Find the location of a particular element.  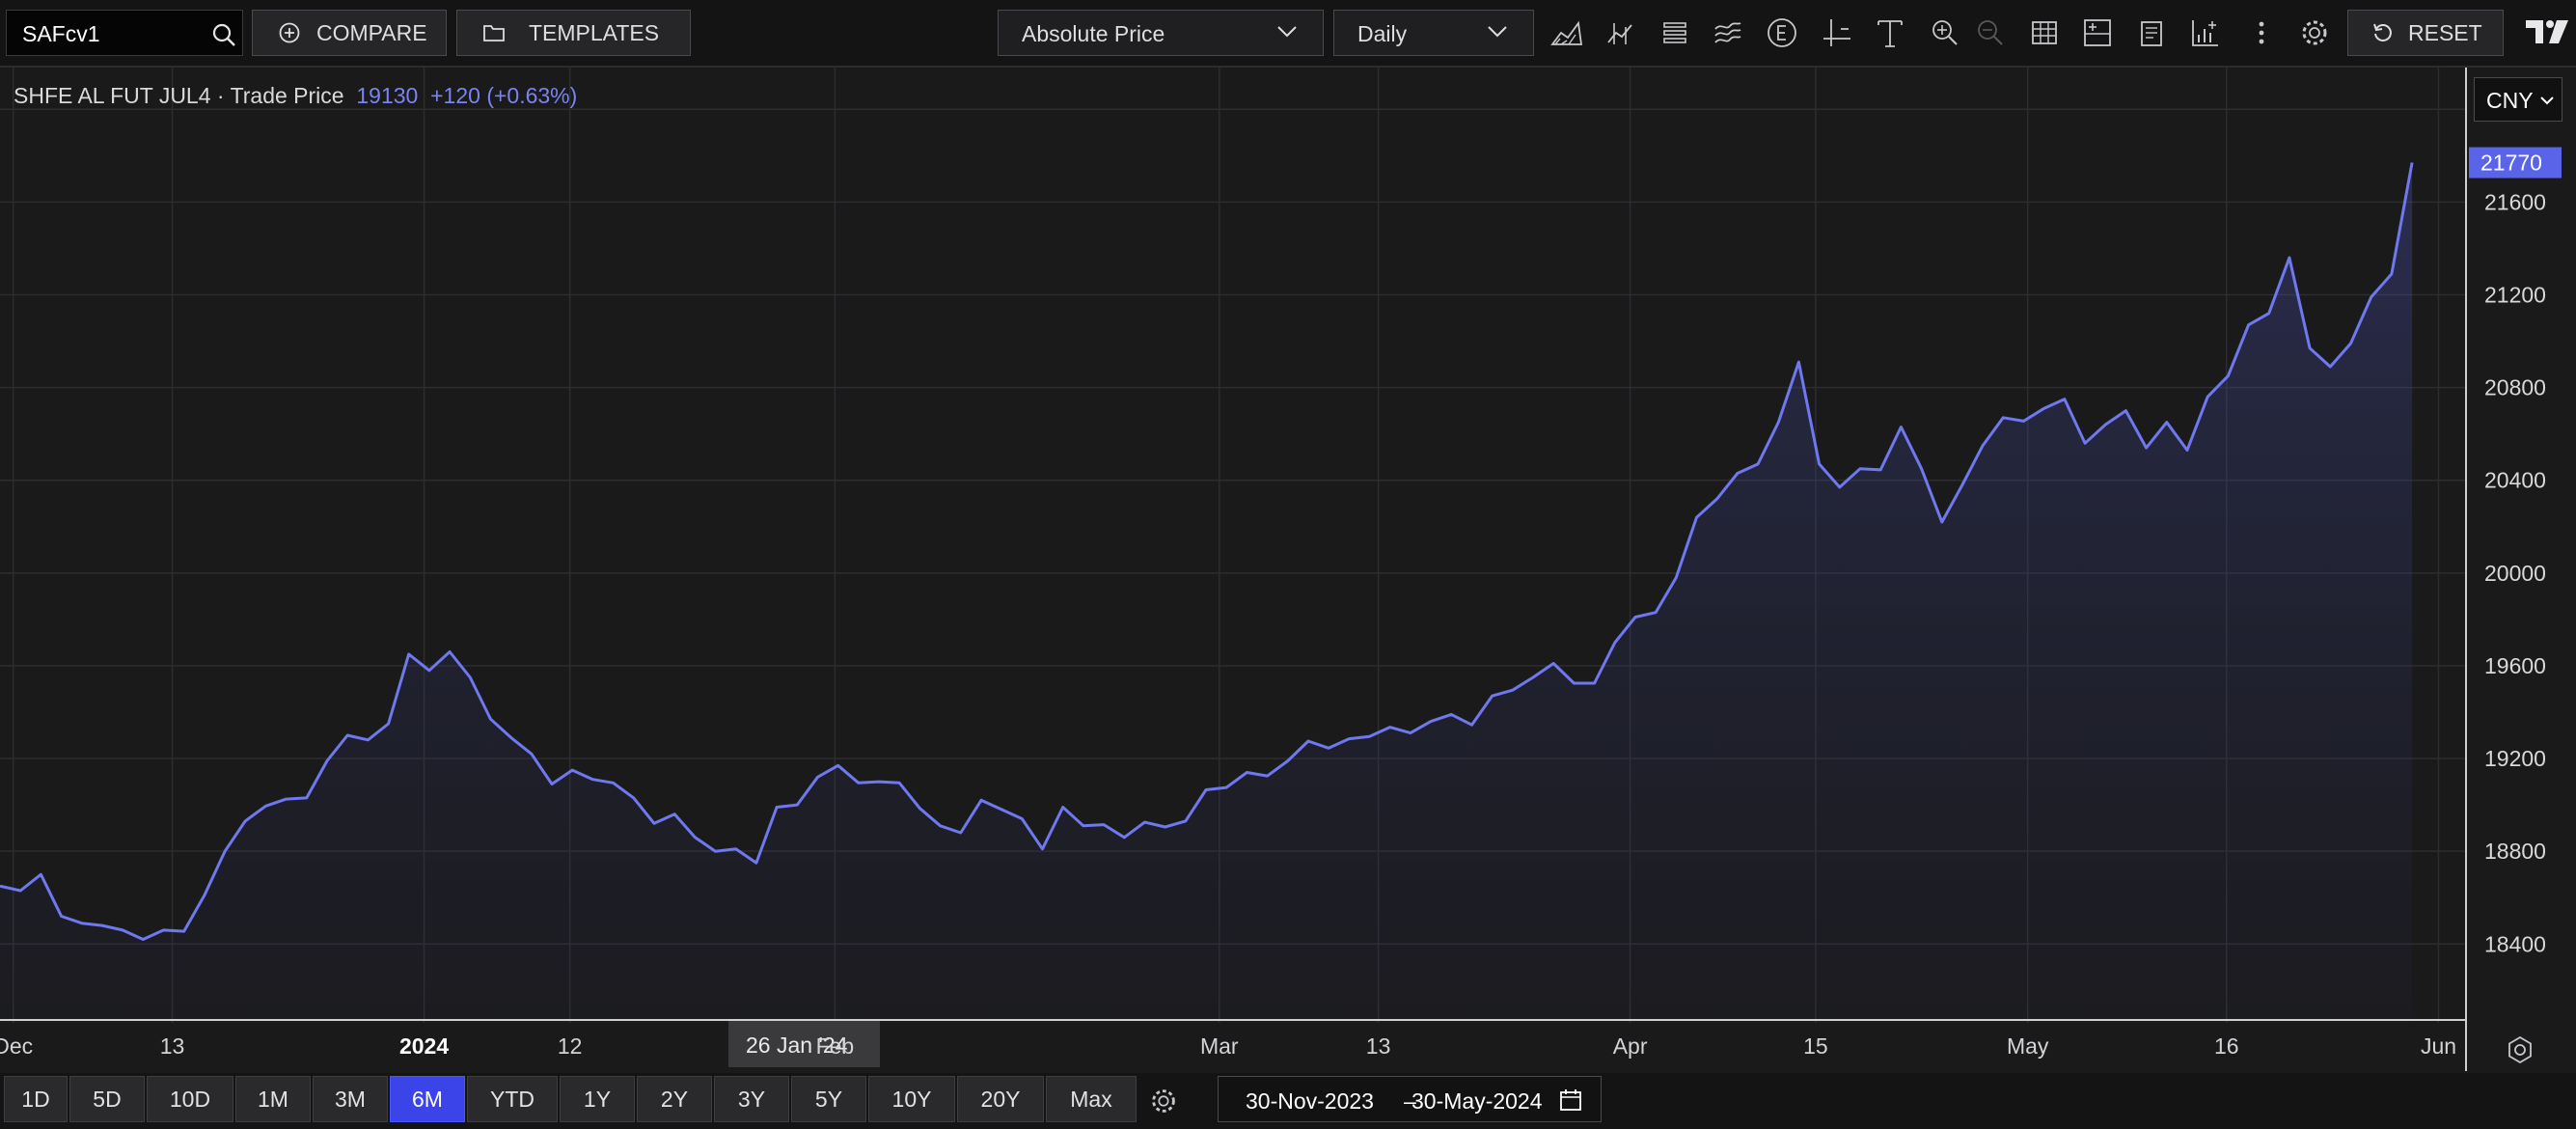

legend-change: +120 (+0.63%) is located at coordinates (504, 95).